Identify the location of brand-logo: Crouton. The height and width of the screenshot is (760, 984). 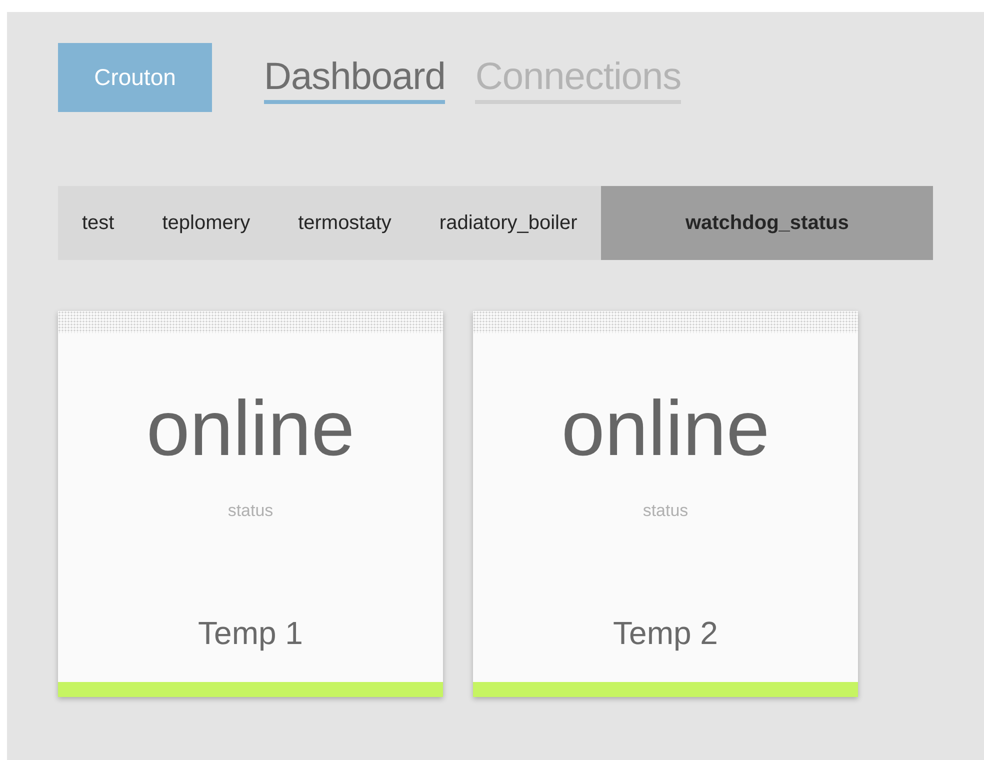
(135, 77).